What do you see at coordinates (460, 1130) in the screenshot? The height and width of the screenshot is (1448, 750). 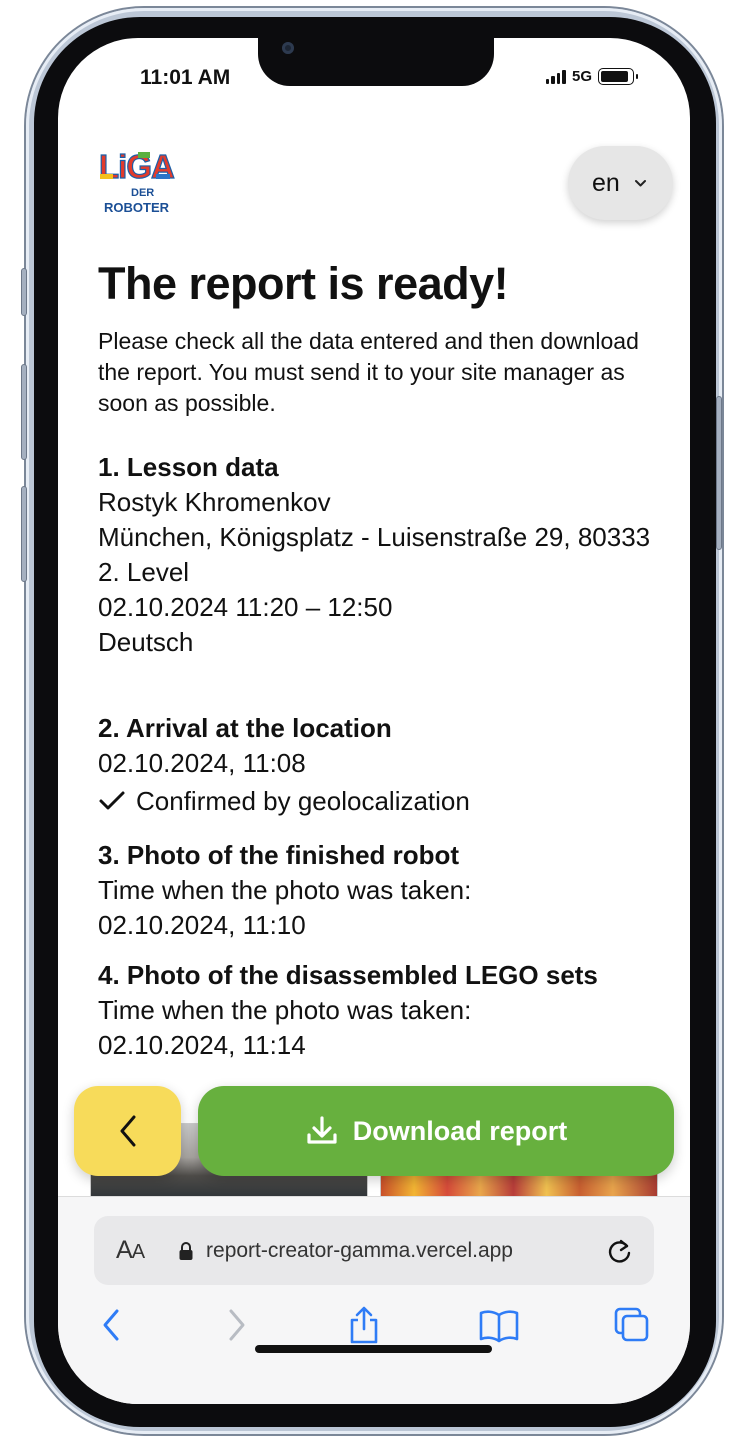 I see `download-report-label: Download report` at bounding box center [460, 1130].